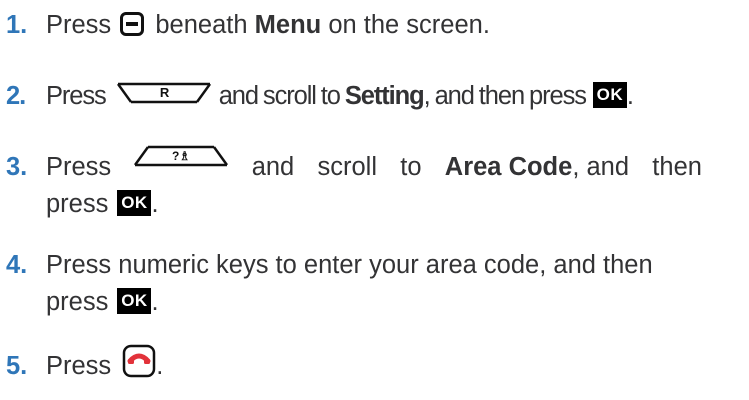  I want to click on step-bold-term: Menu, so click(288, 25).